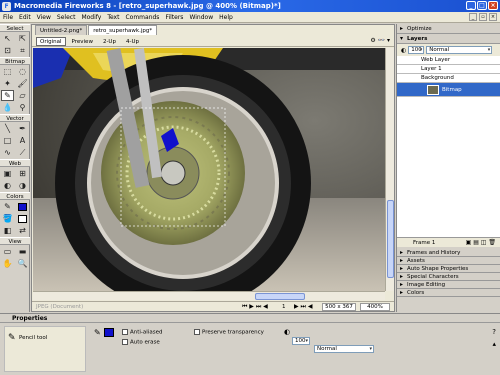 Image resolution: width=500 pixels, height=375 pixels. I want to click on layer-name: Web Layer, so click(436, 60).